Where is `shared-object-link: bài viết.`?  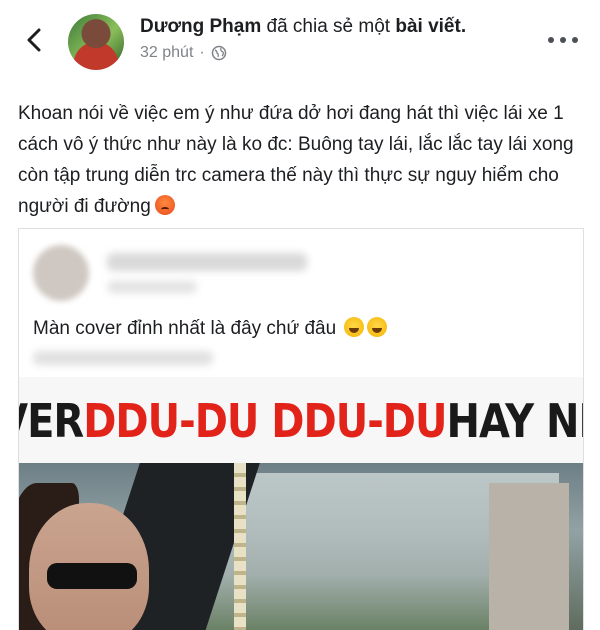 shared-object-link: bài viết. is located at coordinates (430, 26).